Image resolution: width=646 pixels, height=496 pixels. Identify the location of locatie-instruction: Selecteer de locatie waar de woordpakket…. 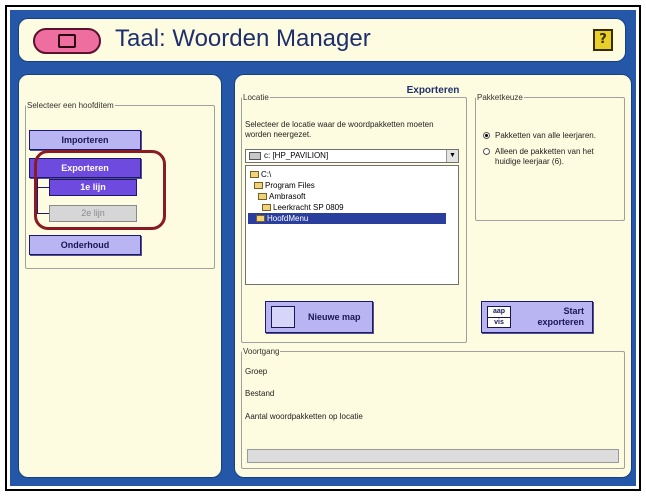
(339, 129).